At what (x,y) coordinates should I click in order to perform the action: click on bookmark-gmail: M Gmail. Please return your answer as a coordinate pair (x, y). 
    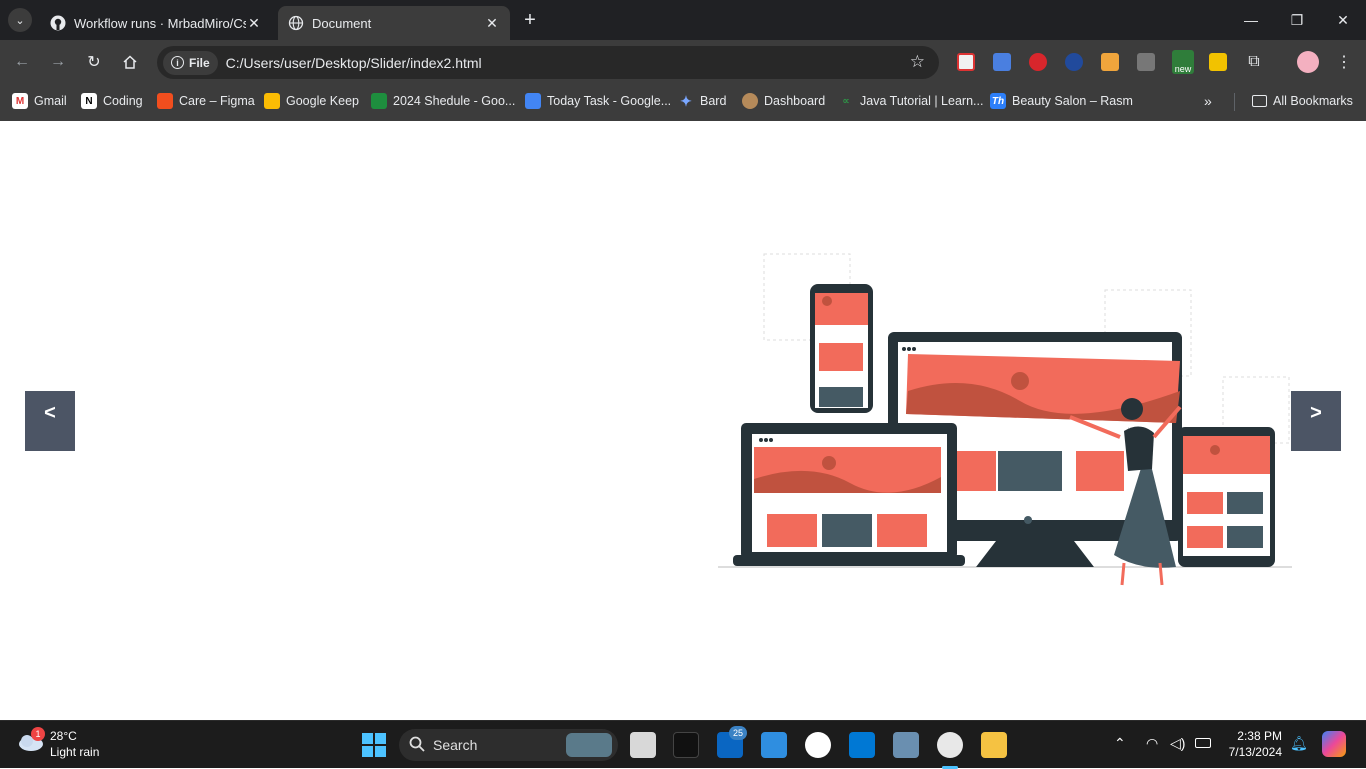
    Looking at the image, I should click on (39, 101).